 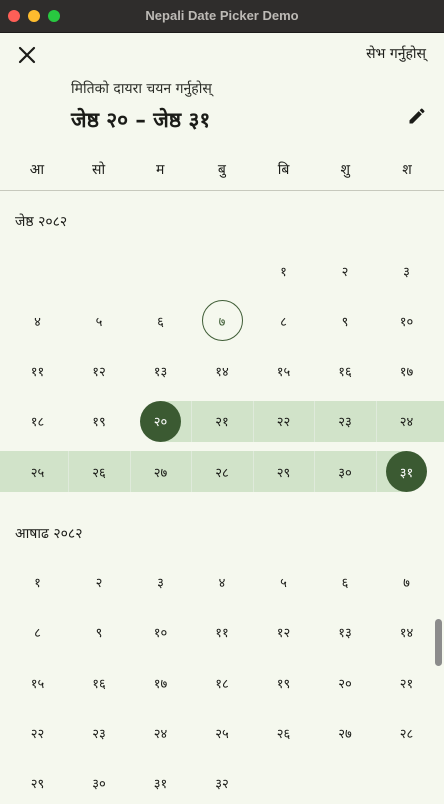 What do you see at coordinates (160, 171) in the screenshot?
I see `weekday-label: म` at bounding box center [160, 171].